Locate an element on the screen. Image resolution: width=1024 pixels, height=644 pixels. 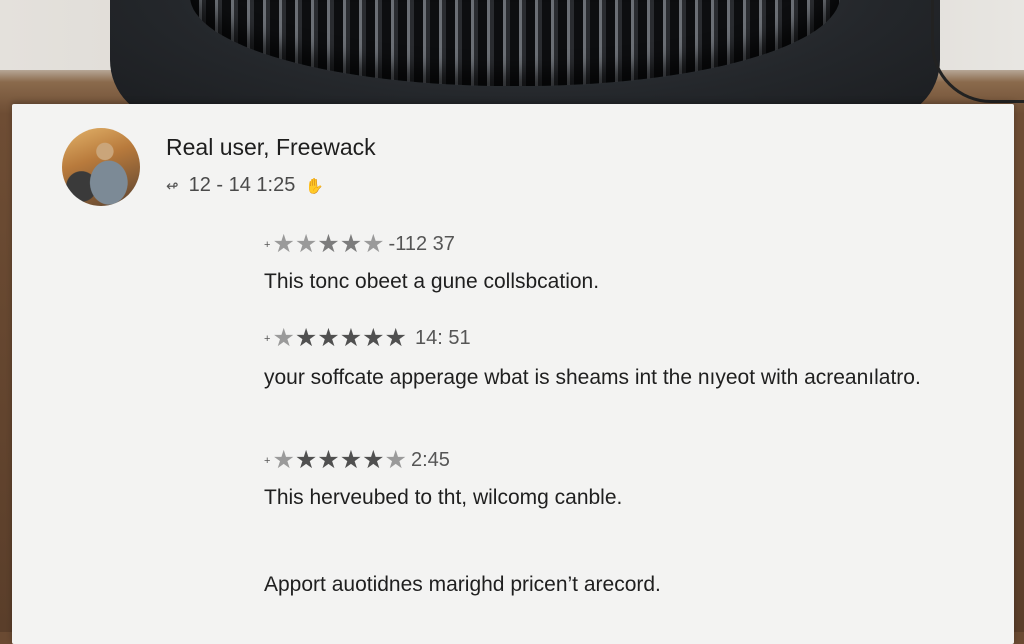
rating-row: + ★ ★ ★ ★ ★ -112 37 is located at coordinates (431, 244).